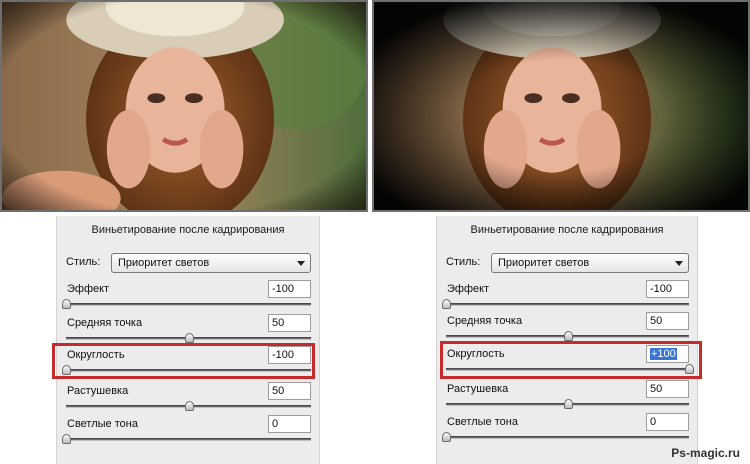  I want to click on watermark: Ps-magic.ru, so click(705, 453).